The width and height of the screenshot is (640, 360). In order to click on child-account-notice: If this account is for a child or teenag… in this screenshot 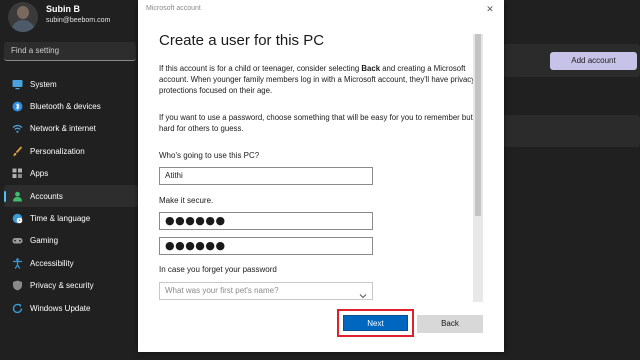, I will do `click(317, 79)`.